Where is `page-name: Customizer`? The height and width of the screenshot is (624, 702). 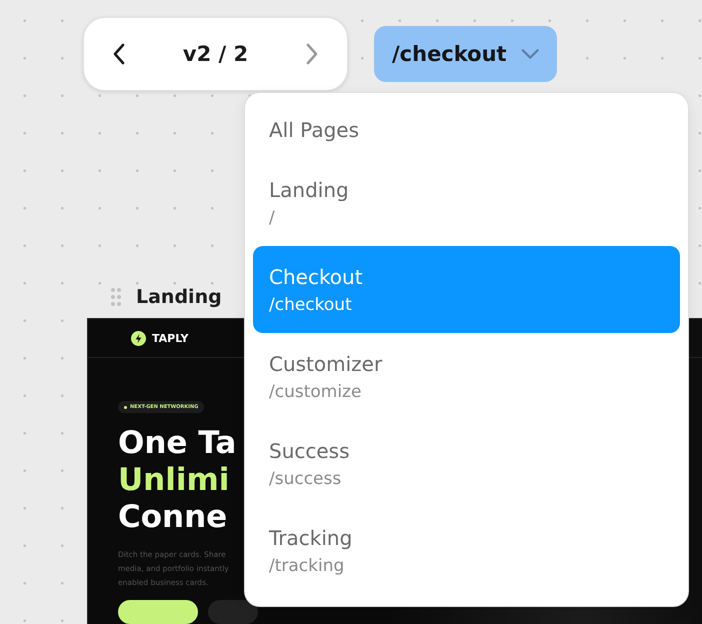 page-name: Customizer is located at coordinates (325, 364).